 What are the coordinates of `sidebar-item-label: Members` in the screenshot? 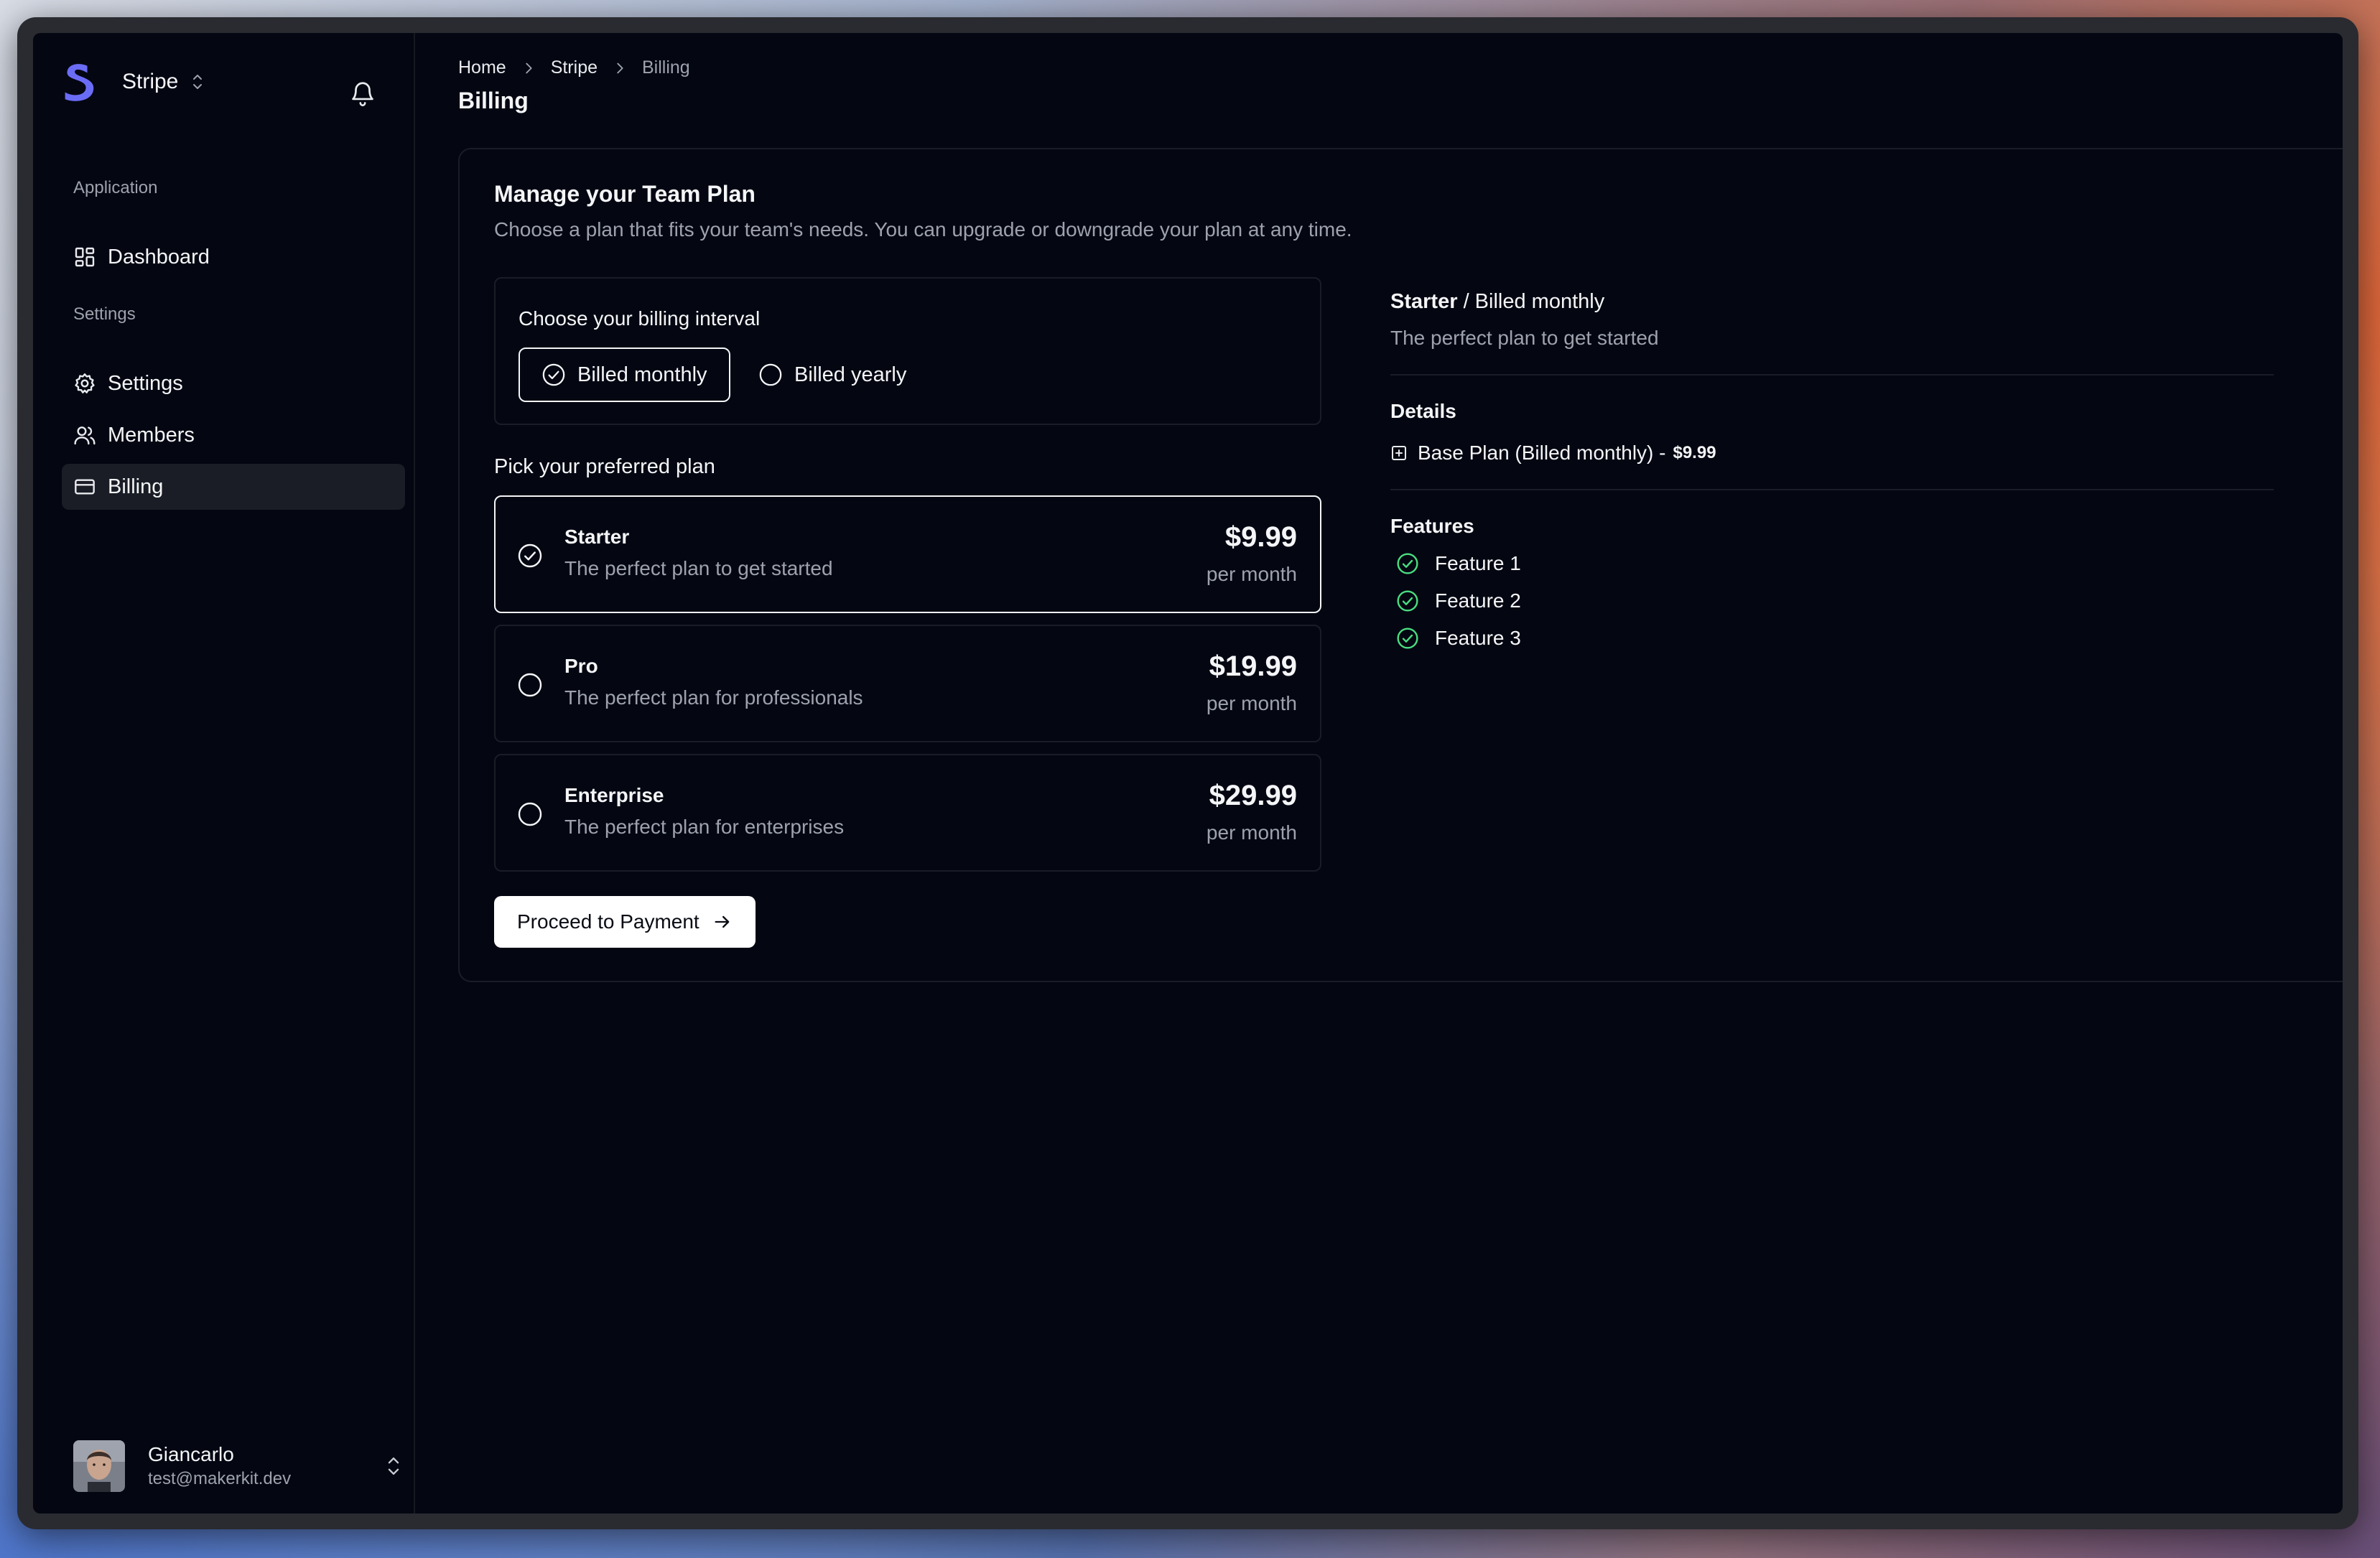 It's located at (151, 435).